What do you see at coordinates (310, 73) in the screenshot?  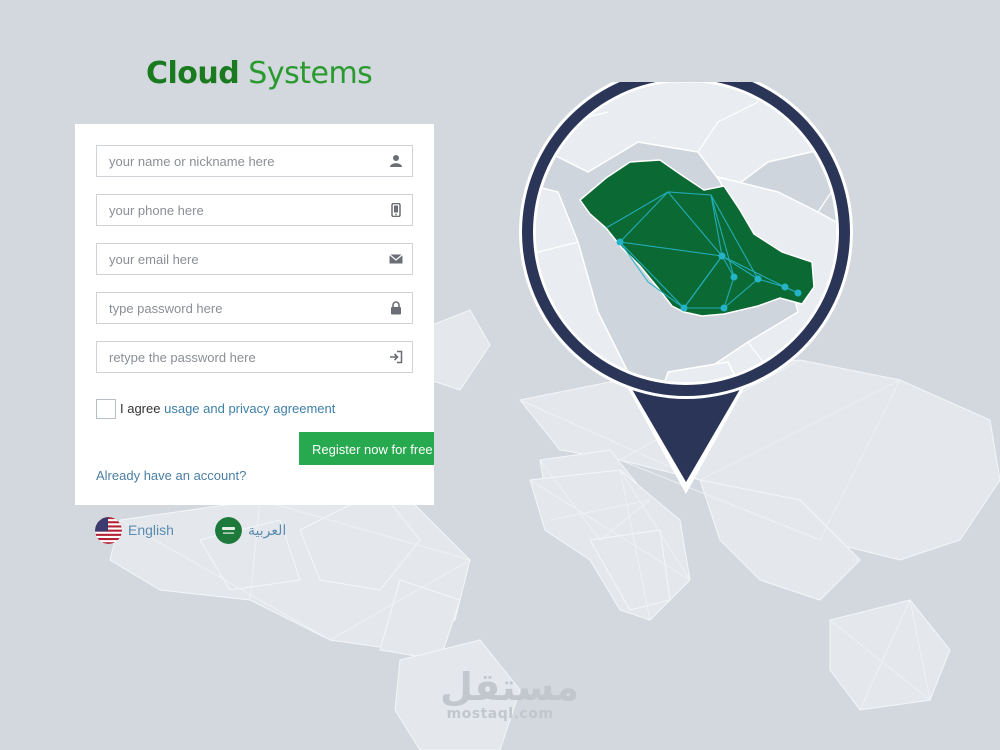 I see `logo-word-systems: Systems` at bounding box center [310, 73].